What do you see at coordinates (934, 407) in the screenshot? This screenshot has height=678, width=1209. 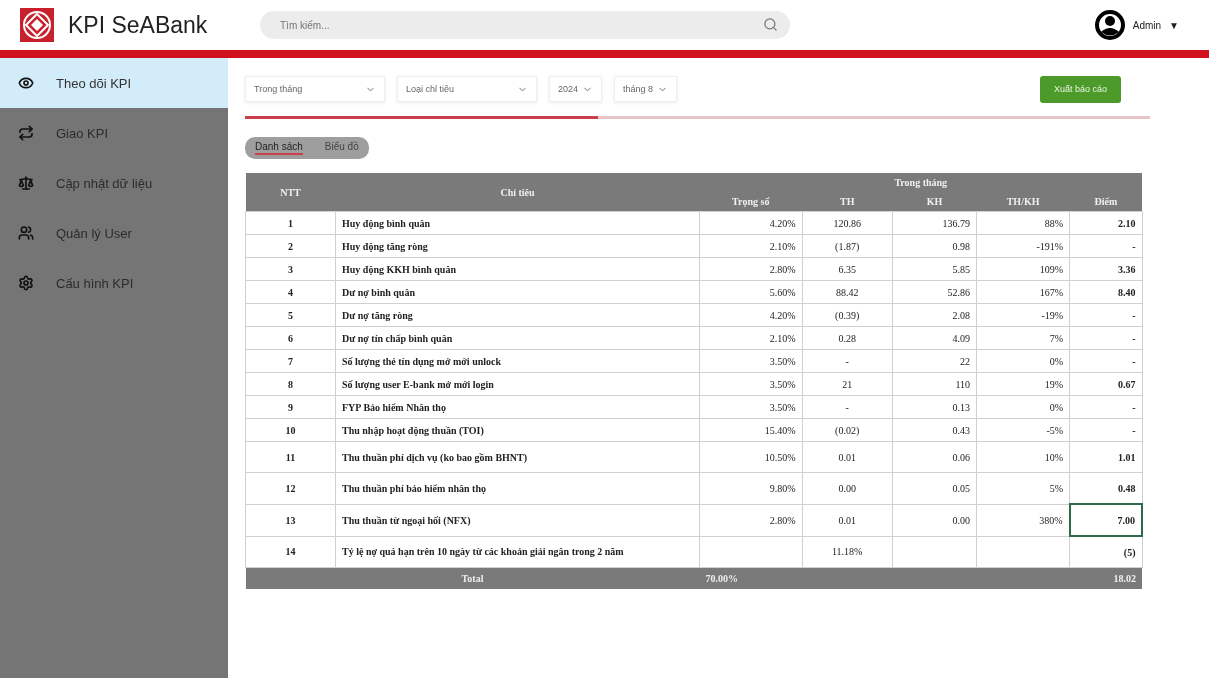 I see `table-cell: 0.13` at bounding box center [934, 407].